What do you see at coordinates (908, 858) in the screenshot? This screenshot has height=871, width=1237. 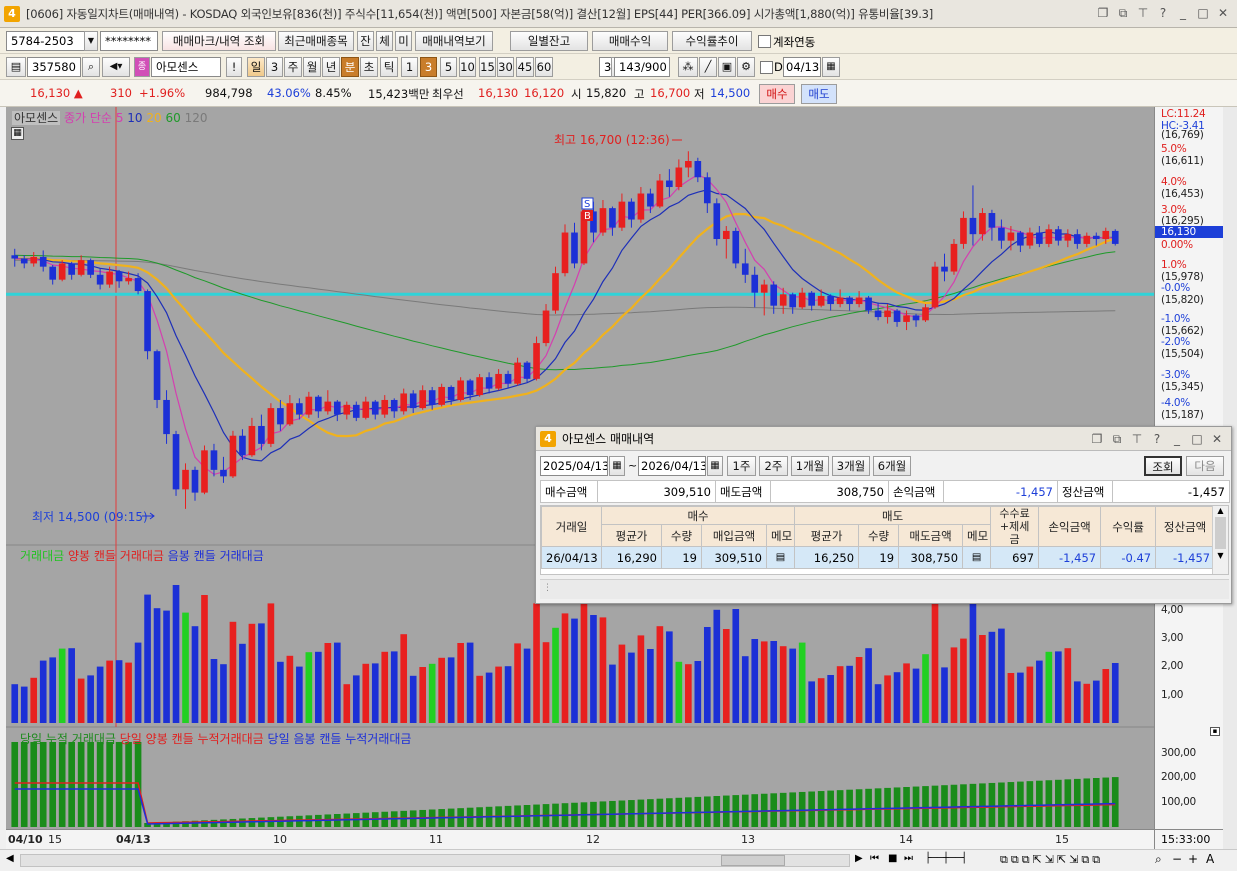 I see `last-icon: ⏭` at bounding box center [908, 858].